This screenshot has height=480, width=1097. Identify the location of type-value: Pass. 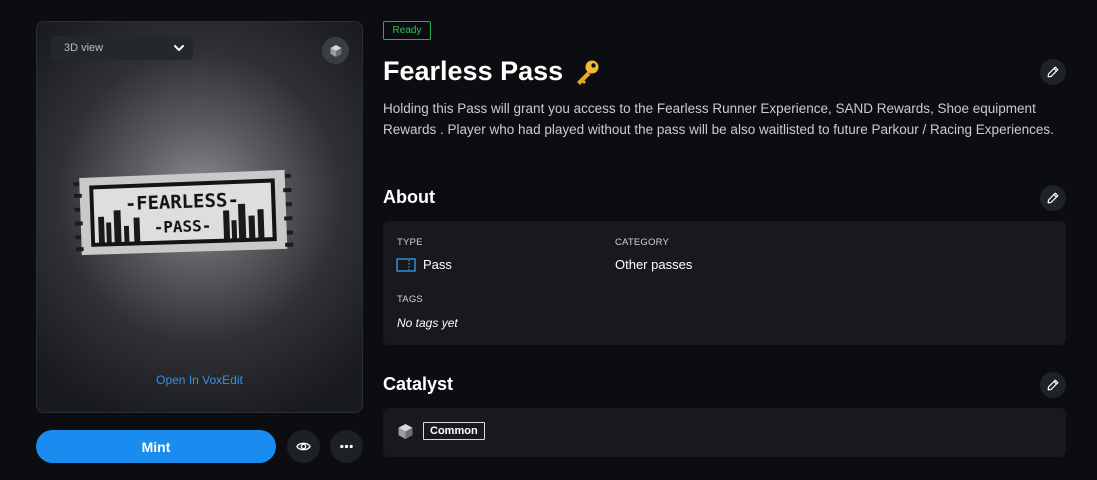
(424, 264).